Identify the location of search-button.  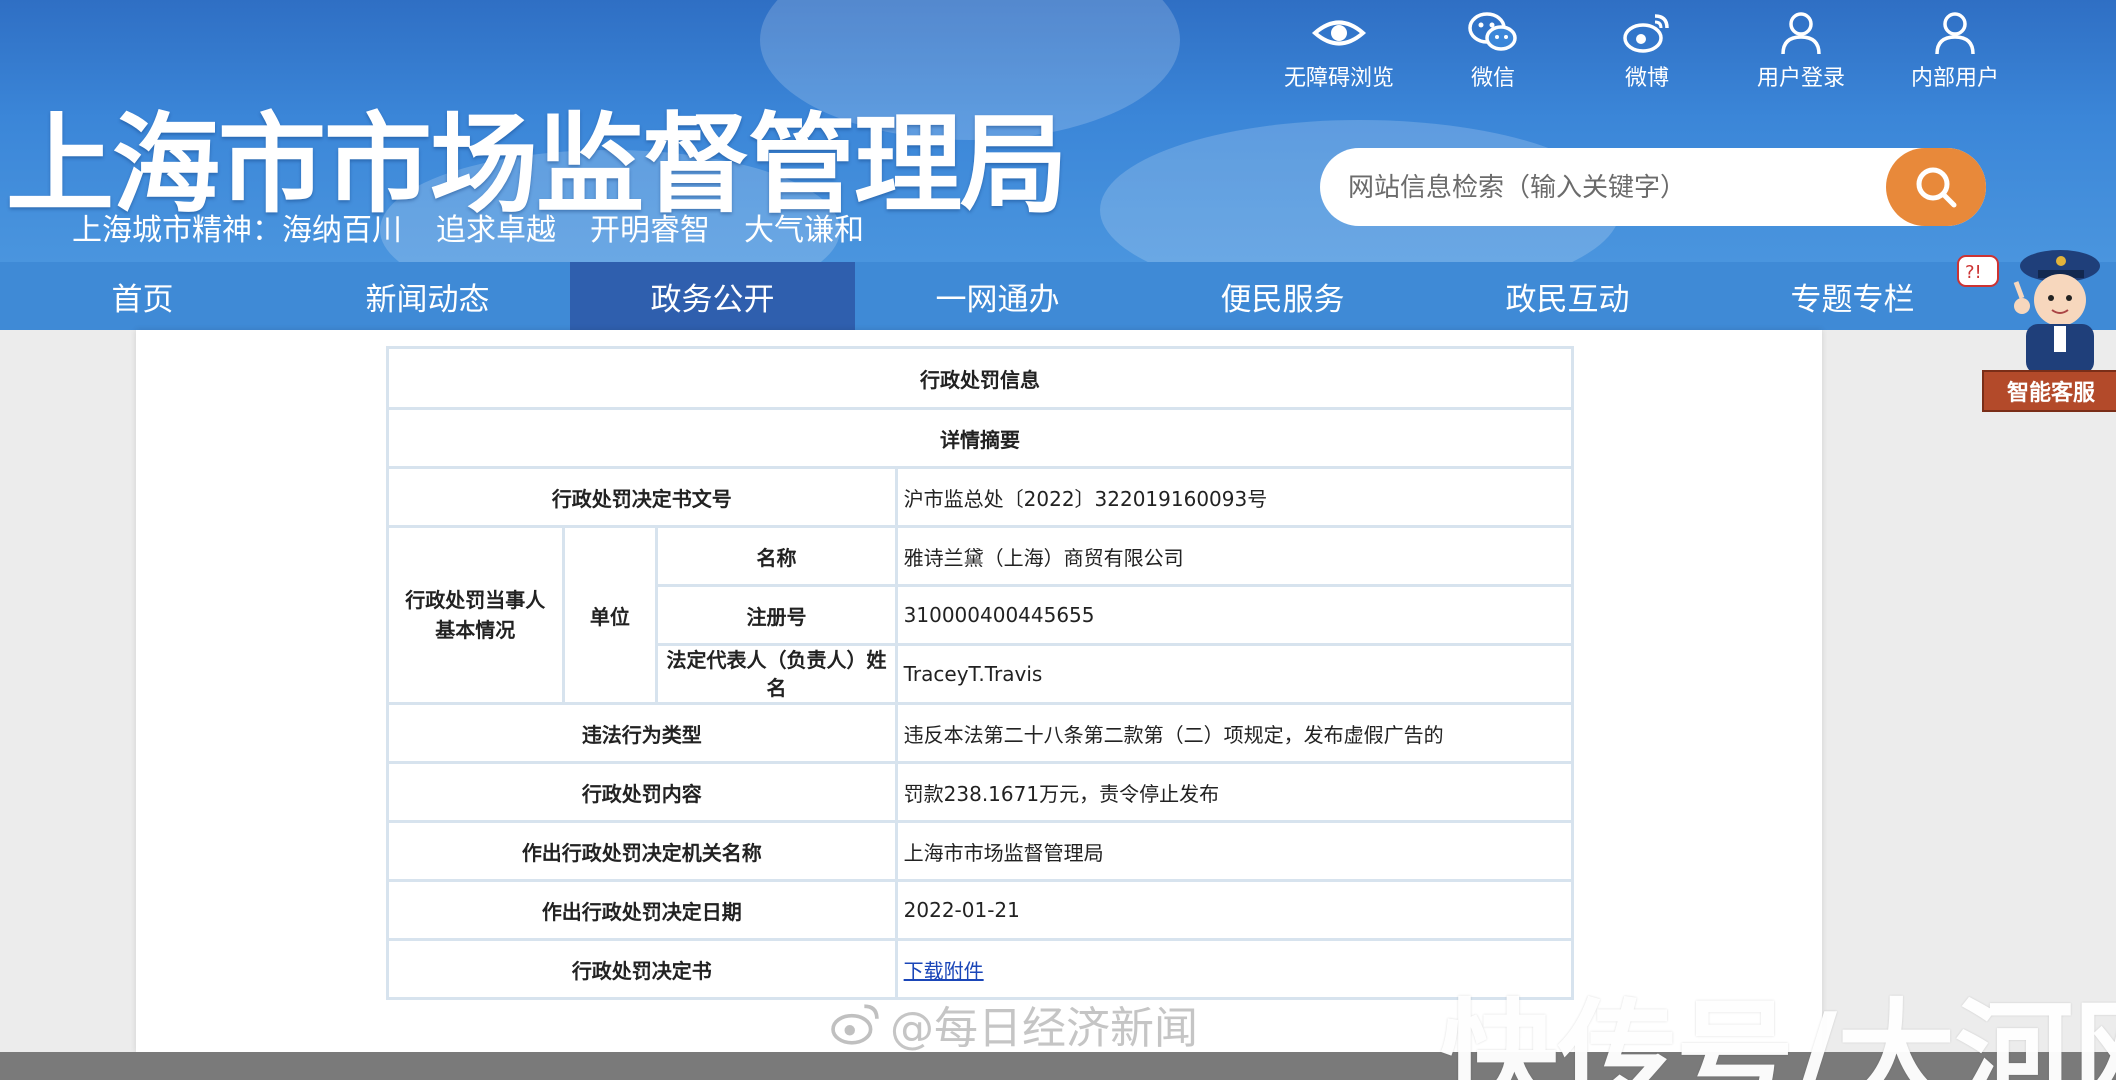
(1936, 187).